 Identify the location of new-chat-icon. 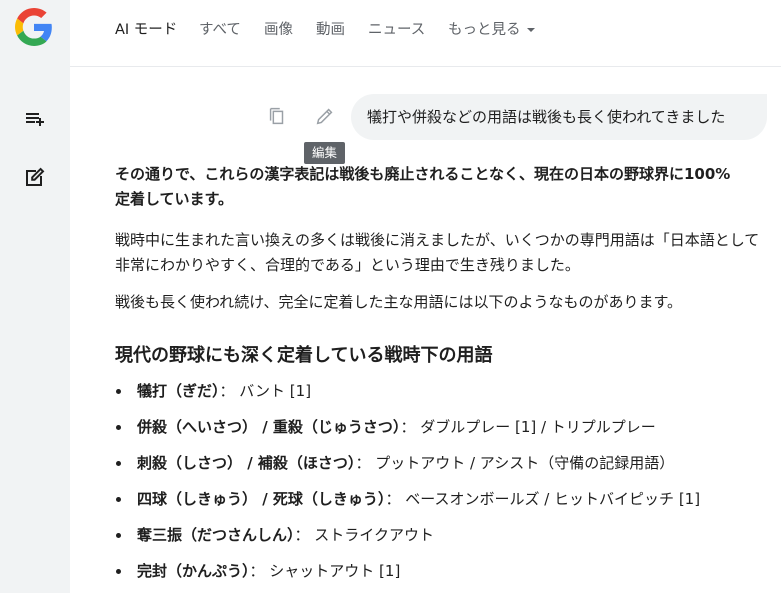
(35, 177).